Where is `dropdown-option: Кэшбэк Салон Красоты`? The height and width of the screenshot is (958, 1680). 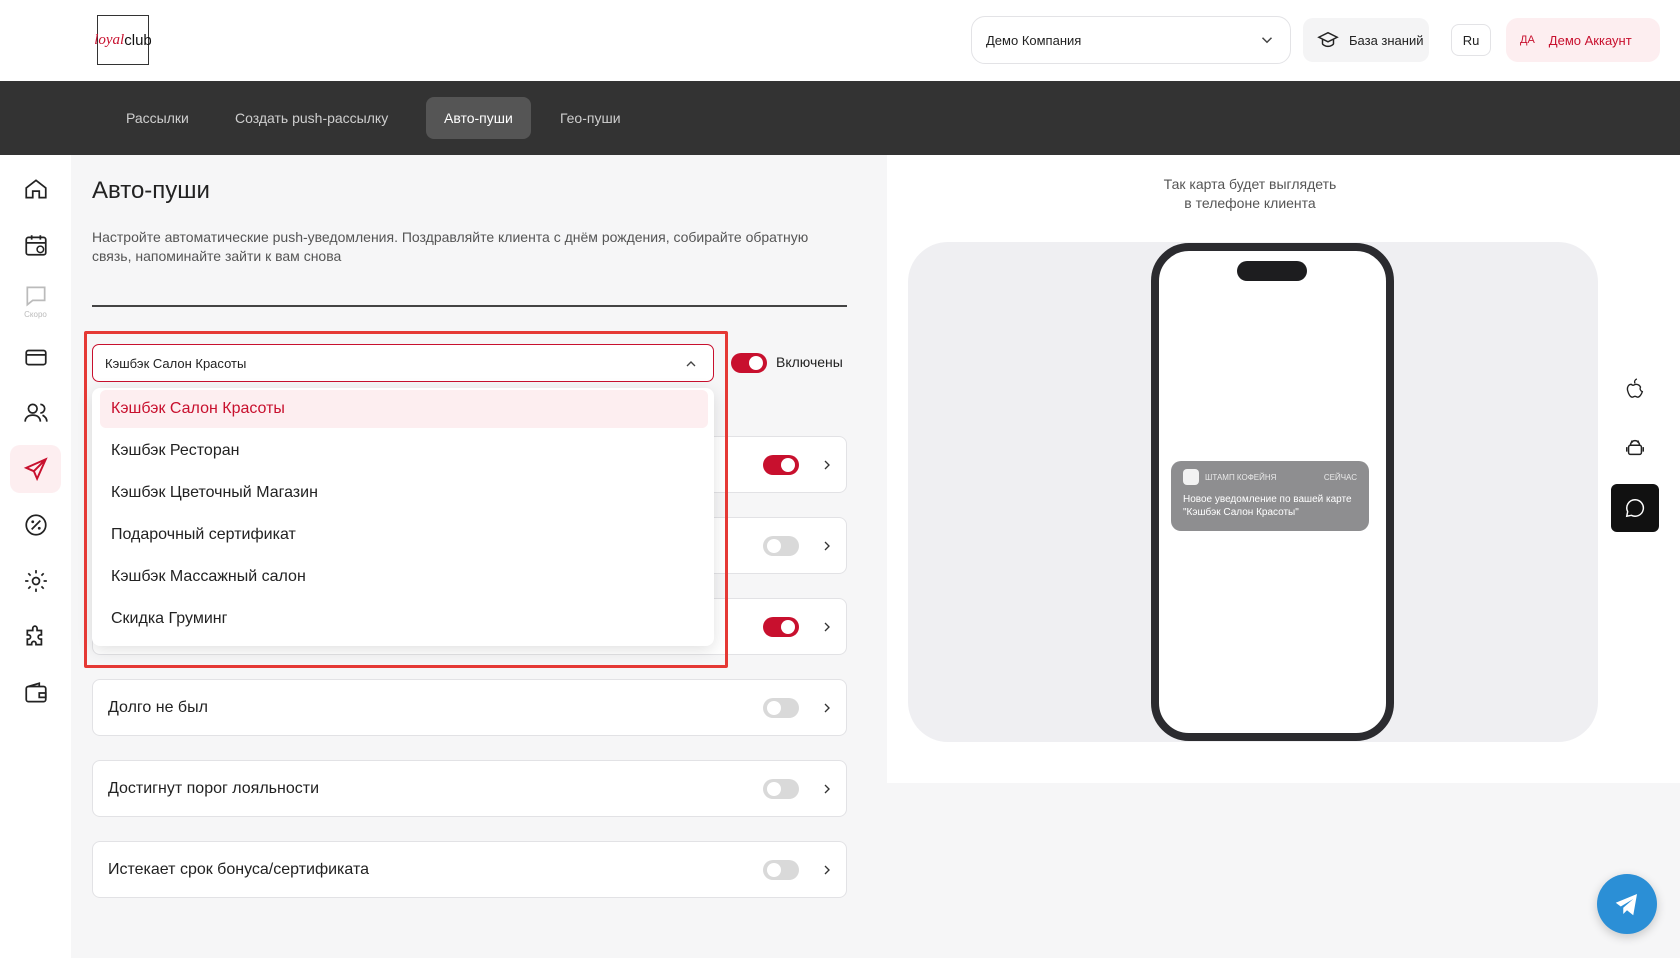 dropdown-option: Кэшбэк Салон Красоты is located at coordinates (404, 409).